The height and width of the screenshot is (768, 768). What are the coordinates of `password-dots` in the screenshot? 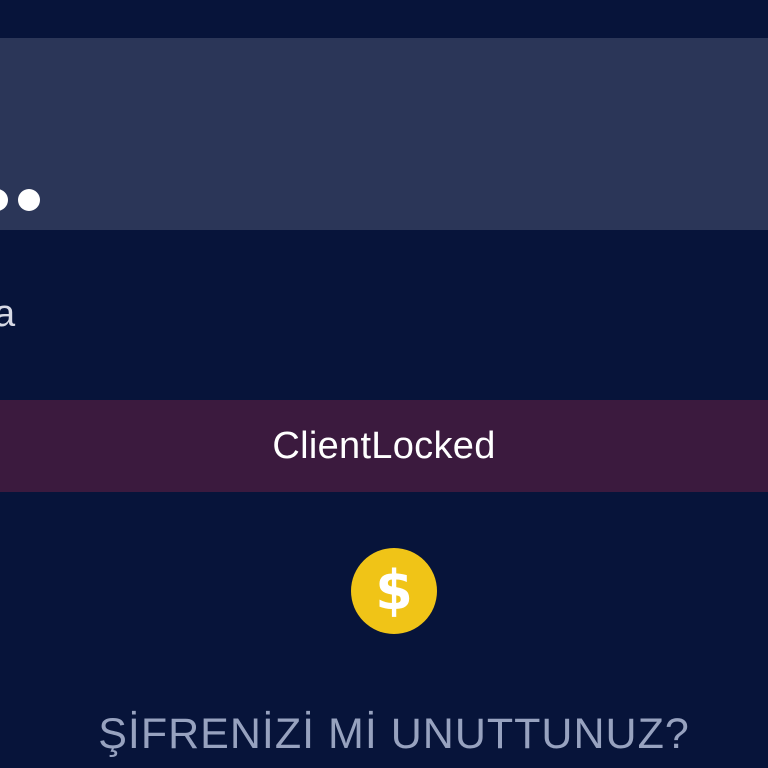 It's located at (20, 200).